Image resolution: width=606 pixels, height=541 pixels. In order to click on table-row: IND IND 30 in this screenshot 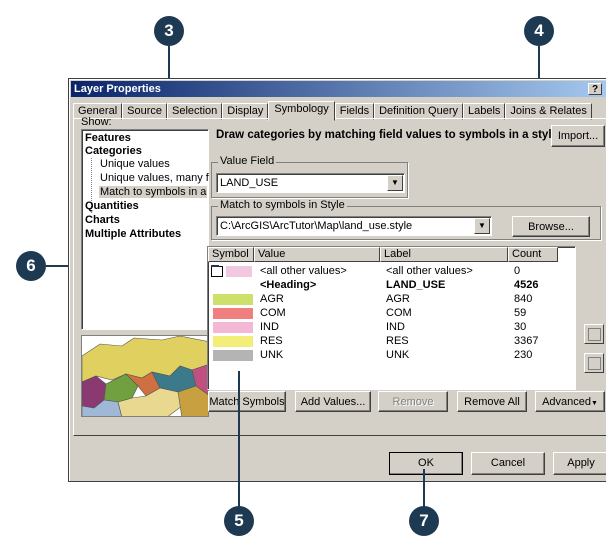, I will do `click(388, 328)`.